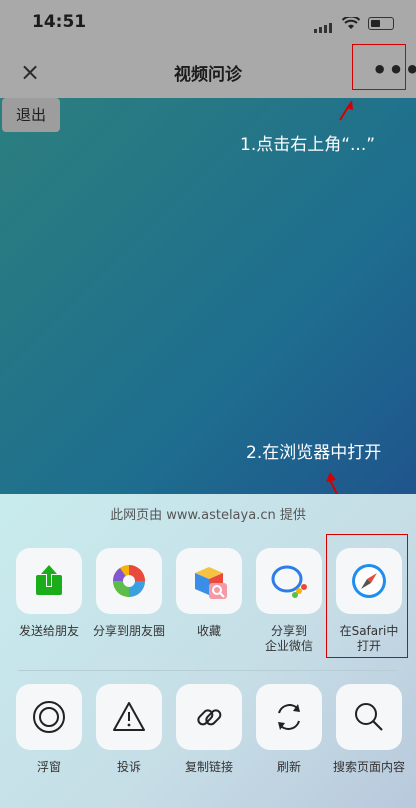 The height and width of the screenshot is (808, 416). I want to click on search-page-label: 搜索页面内容, so click(368, 767).